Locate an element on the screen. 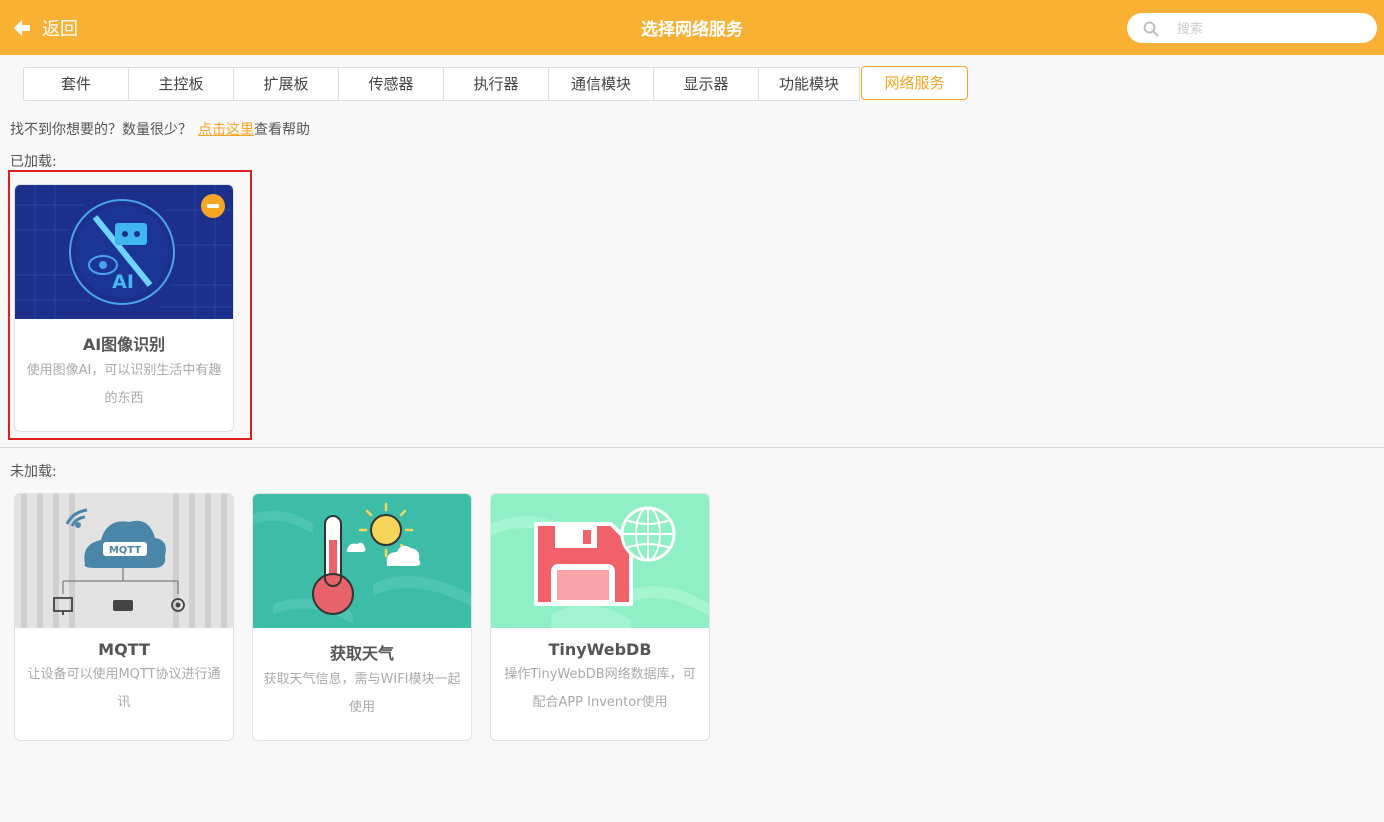 The image size is (1384, 822). service-card-mqtt: MQTT MQTT 让设备可以使用MQTT协议进行通讯 is located at coordinates (124, 617).